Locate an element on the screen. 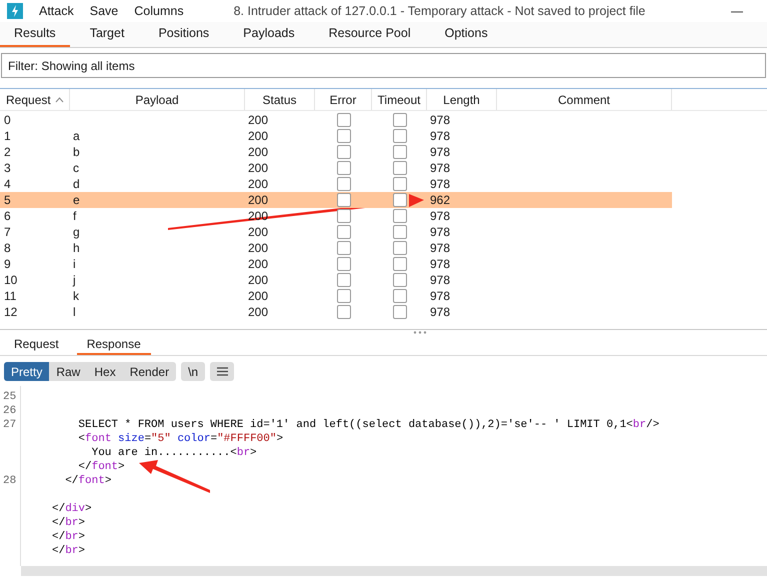 The height and width of the screenshot is (579, 767). table-row: 10 j 200 978 is located at coordinates (336, 280).